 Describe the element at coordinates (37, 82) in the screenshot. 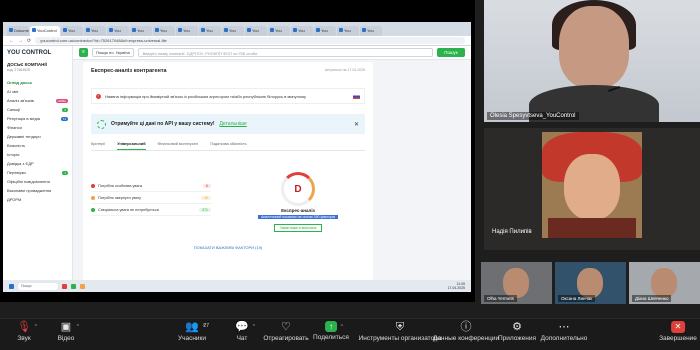

I see `sidebar-item: Огляд досьє` at that location.